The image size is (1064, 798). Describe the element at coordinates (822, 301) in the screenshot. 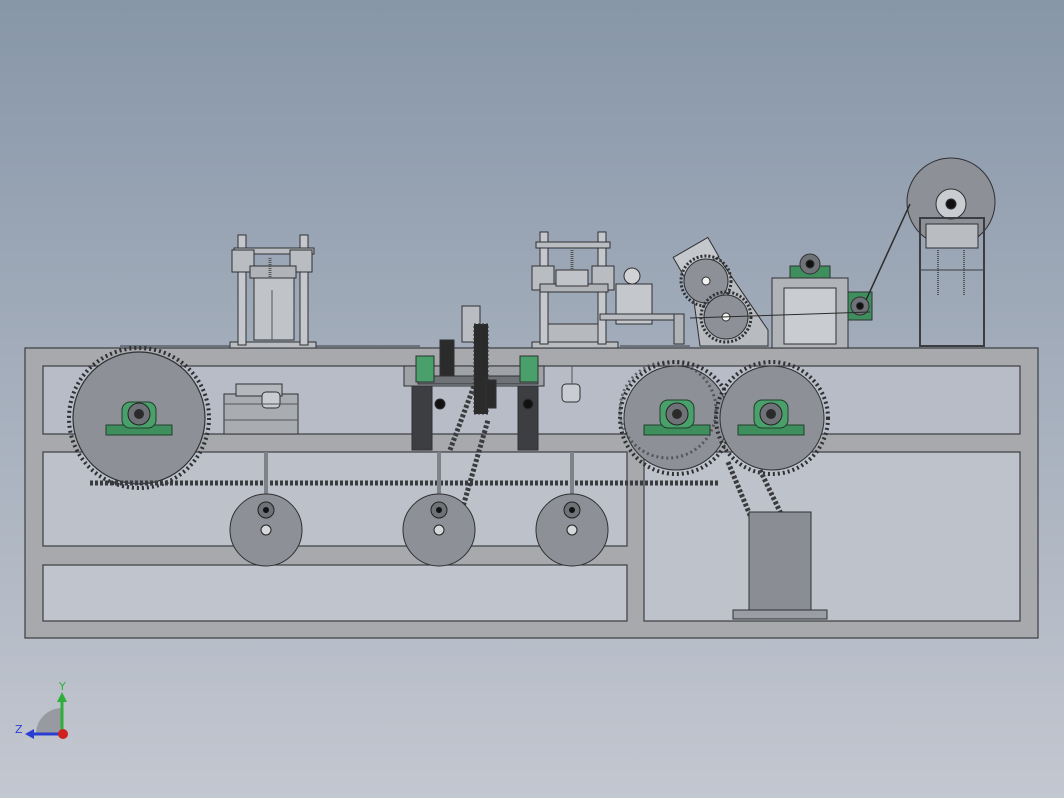

I see `guide-stand` at that location.